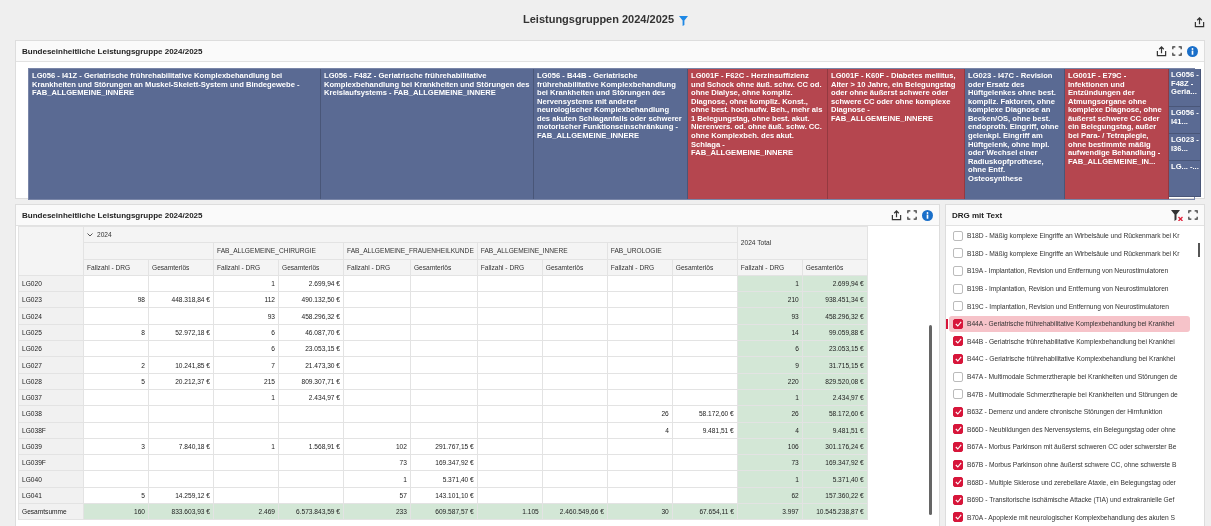 The width and height of the screenshot is (1211, 526). I want to click on clear-filter-icon, so click(1177, 215).